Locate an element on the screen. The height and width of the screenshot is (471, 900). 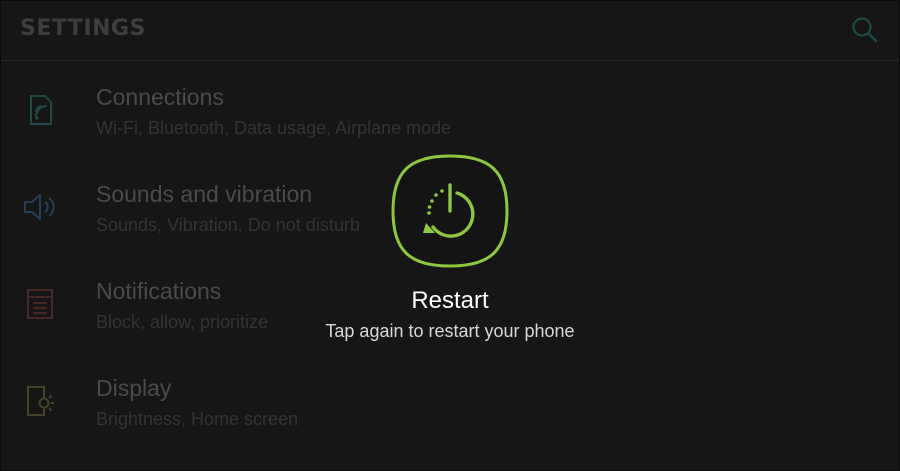
search-button is located at coordinates (865, 30).